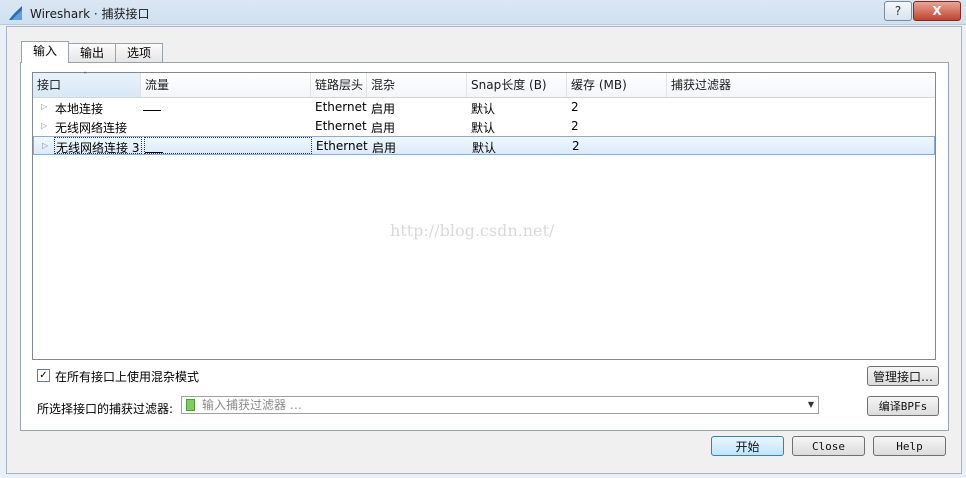 Image resolution: width=966 pixels, height=478 pixels. I want to click on capture-filter-combobox: ▼, so click(500, 405).